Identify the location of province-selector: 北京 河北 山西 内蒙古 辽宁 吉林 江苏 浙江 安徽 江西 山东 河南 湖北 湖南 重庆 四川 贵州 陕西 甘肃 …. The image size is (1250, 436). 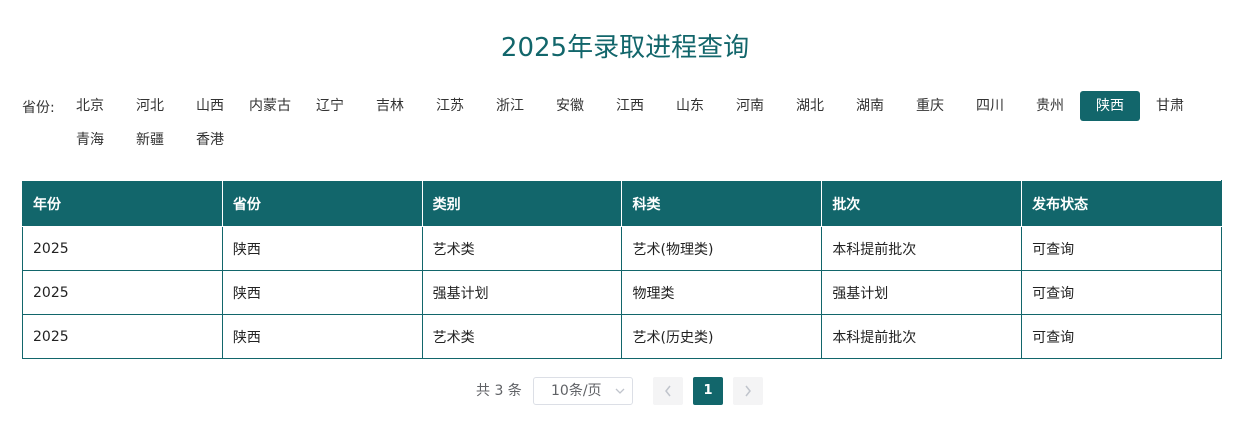
(655, 125).